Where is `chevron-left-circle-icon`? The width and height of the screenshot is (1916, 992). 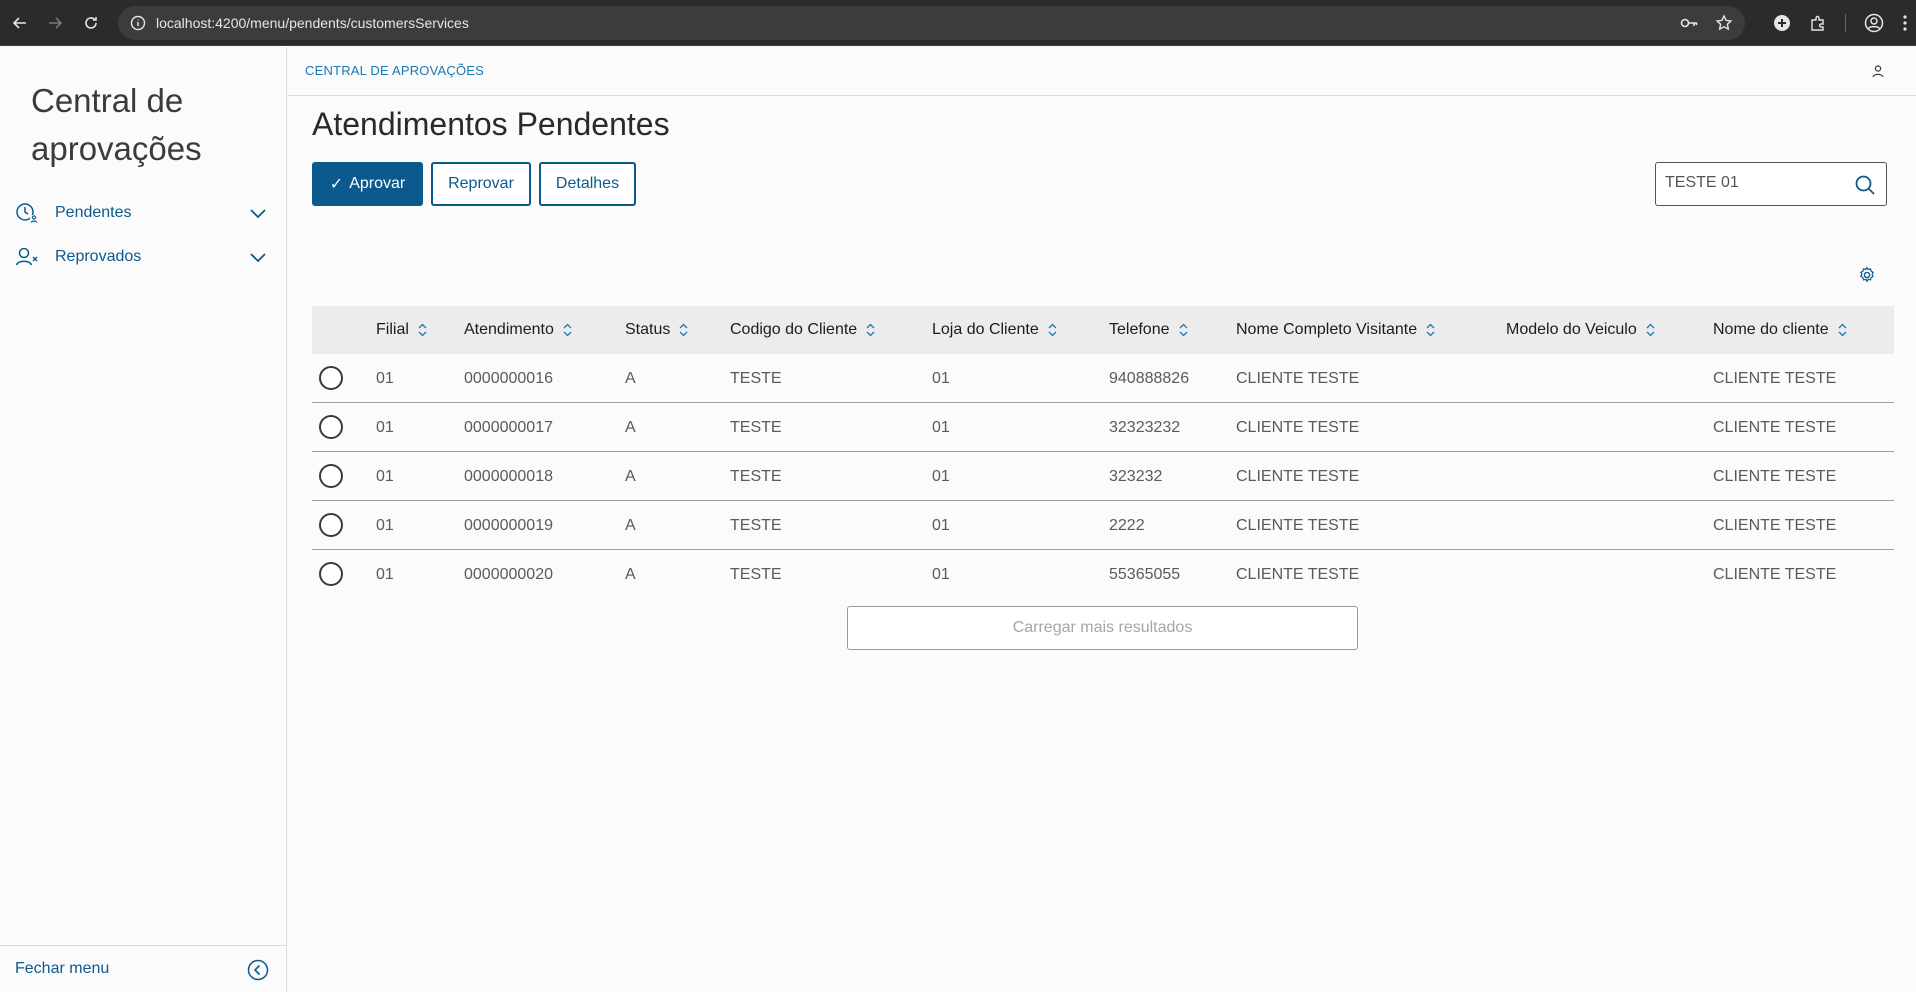 chevron-left-circle-icon is located at coordinates (258, 970).